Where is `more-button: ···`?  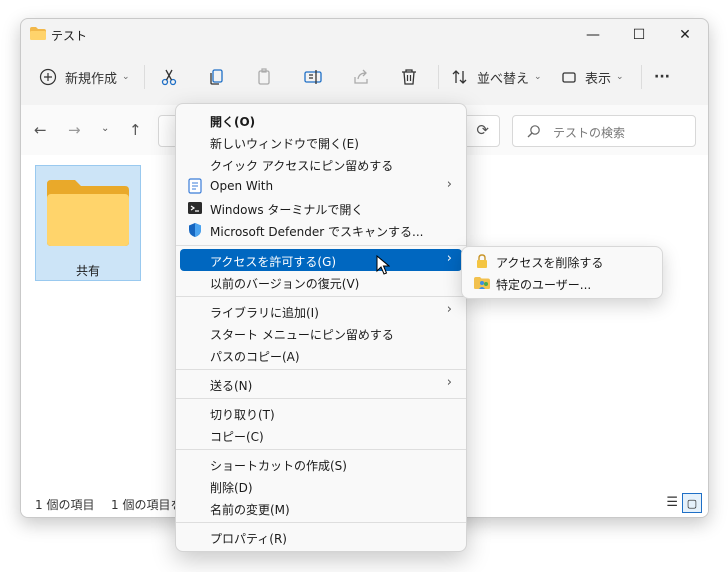 more-button: ··· is located at coordinates (662, 77).